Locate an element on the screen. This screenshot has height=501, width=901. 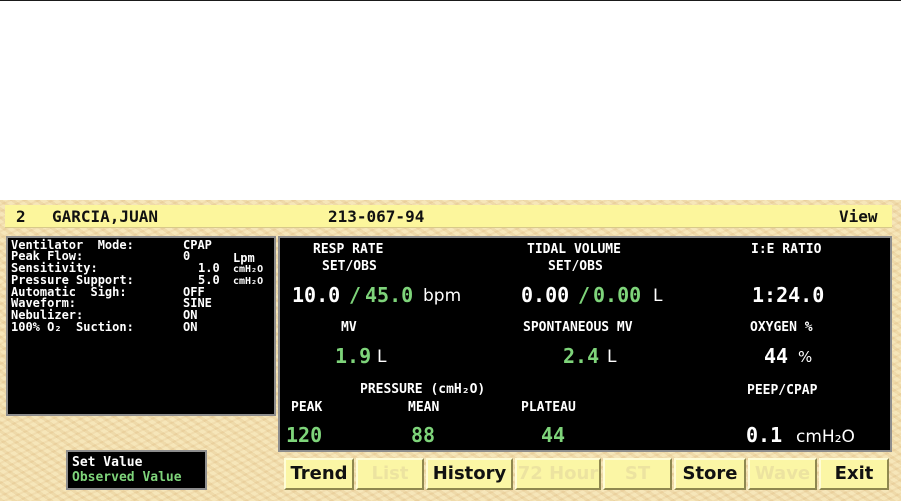
color-legend: Set Value Observed Value is located at coordinates (136, 470).